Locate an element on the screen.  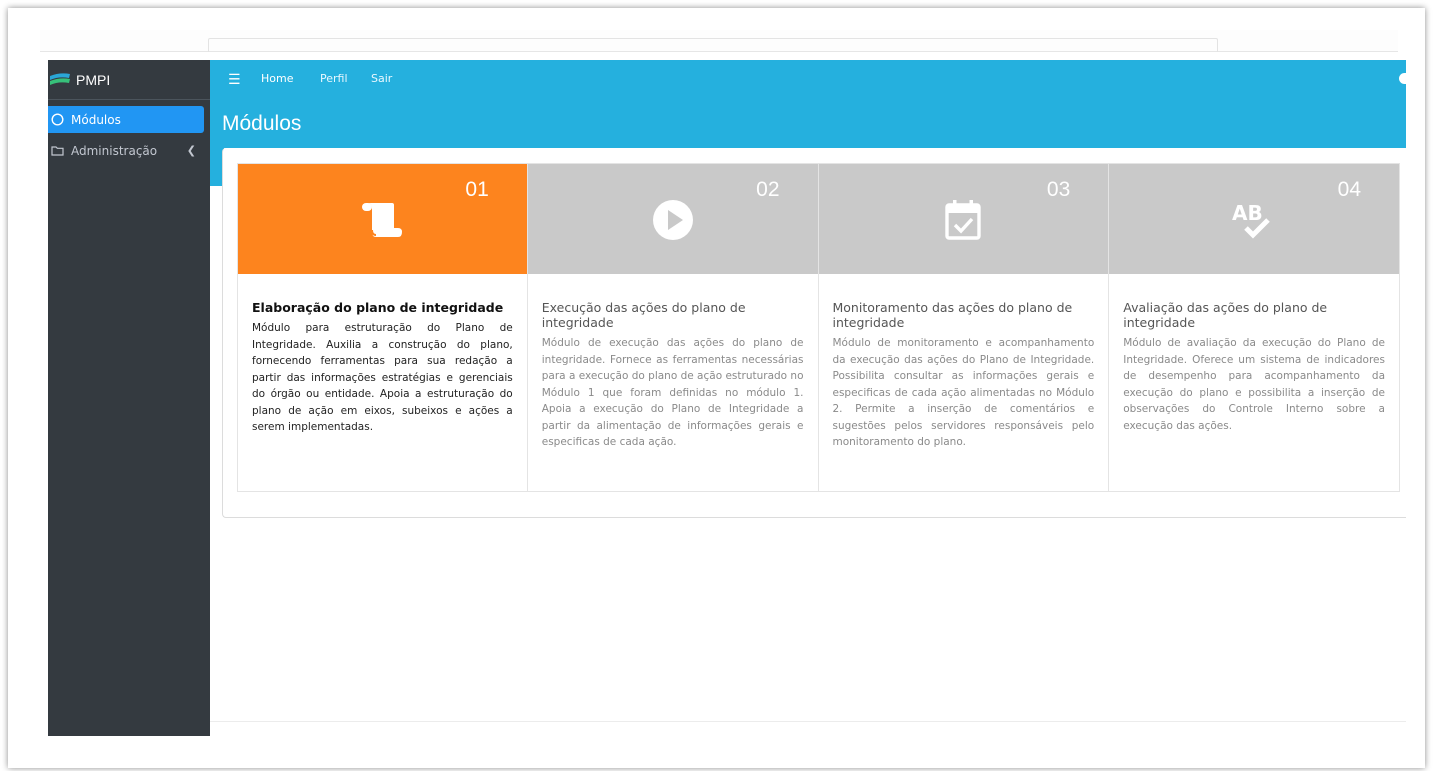
brand: PMPI is located at coordinates (129, 80).